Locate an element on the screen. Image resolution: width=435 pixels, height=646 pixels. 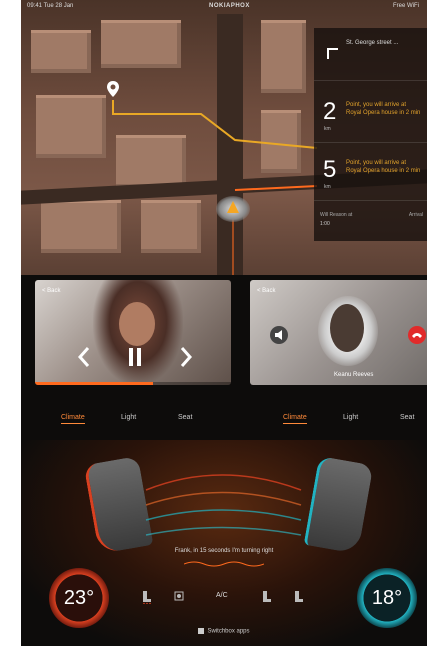
hang-up-button is located at coordinates (417, 335).